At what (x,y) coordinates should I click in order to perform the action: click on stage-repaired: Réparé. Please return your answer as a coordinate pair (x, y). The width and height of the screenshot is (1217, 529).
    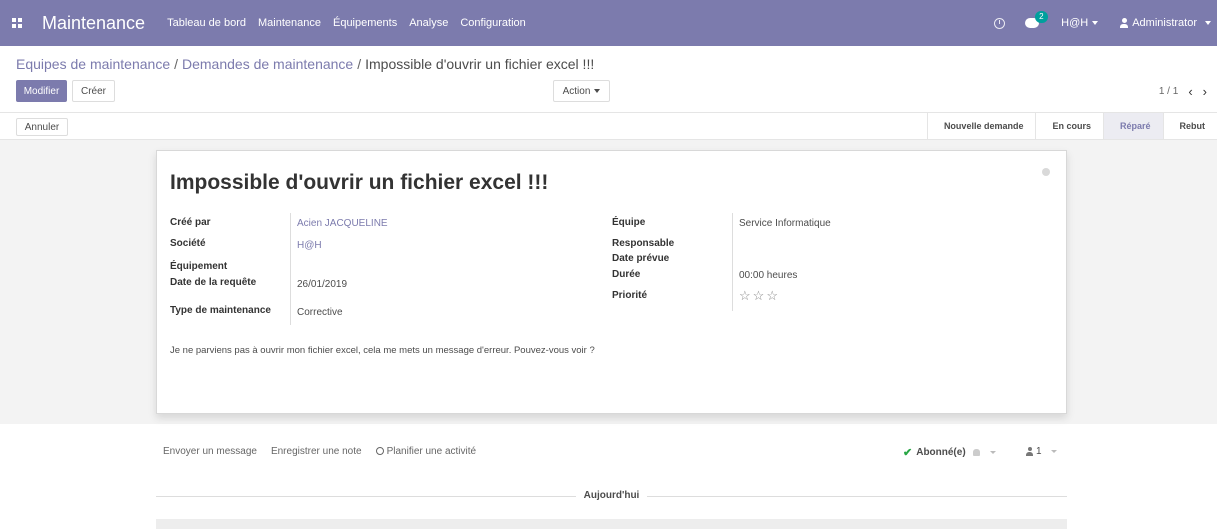
    Looking at the image, I should click on (1132, 126).